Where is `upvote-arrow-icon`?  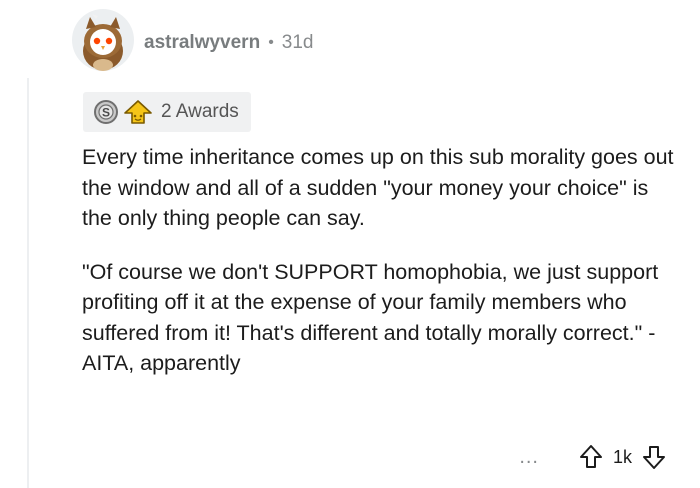
upvote-arrow-icon is located at coordinates (591, 457).